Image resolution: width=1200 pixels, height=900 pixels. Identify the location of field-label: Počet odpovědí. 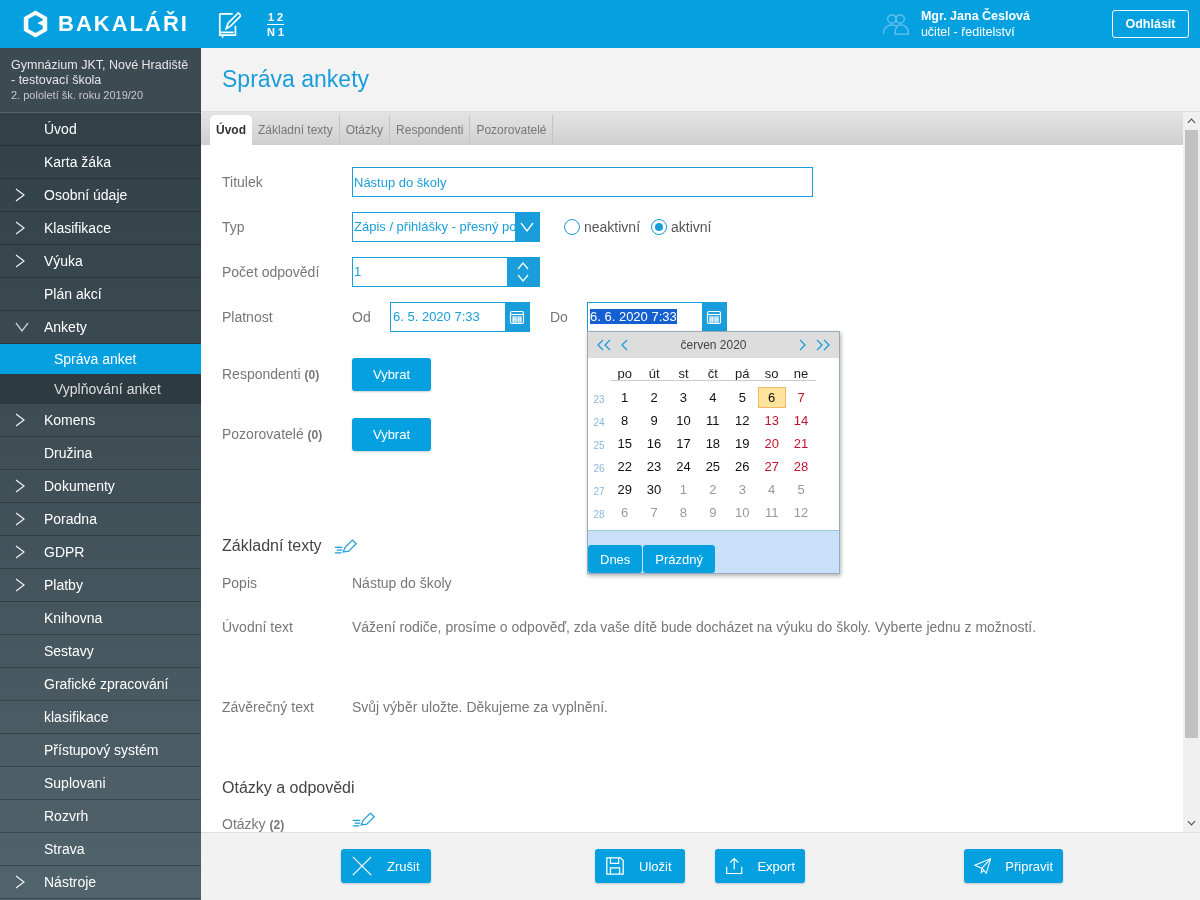
(271, 272).